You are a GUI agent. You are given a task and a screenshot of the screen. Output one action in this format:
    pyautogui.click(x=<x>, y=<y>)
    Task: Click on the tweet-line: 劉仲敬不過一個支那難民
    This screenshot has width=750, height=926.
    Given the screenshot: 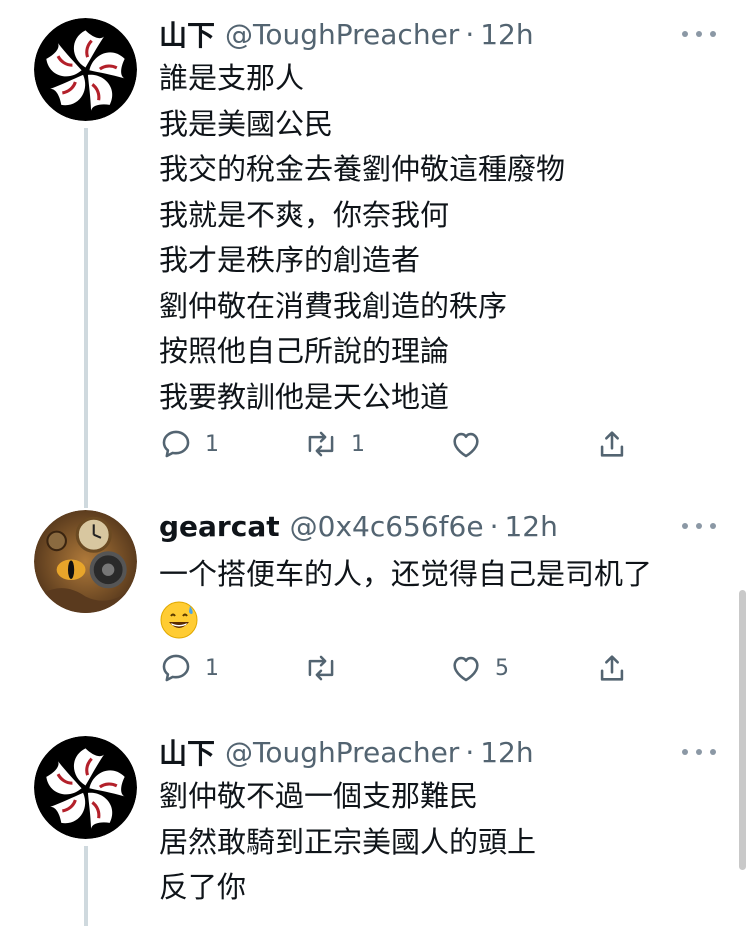 What is the action you would take?
    pyautogui.click(x=319, y=796)
    